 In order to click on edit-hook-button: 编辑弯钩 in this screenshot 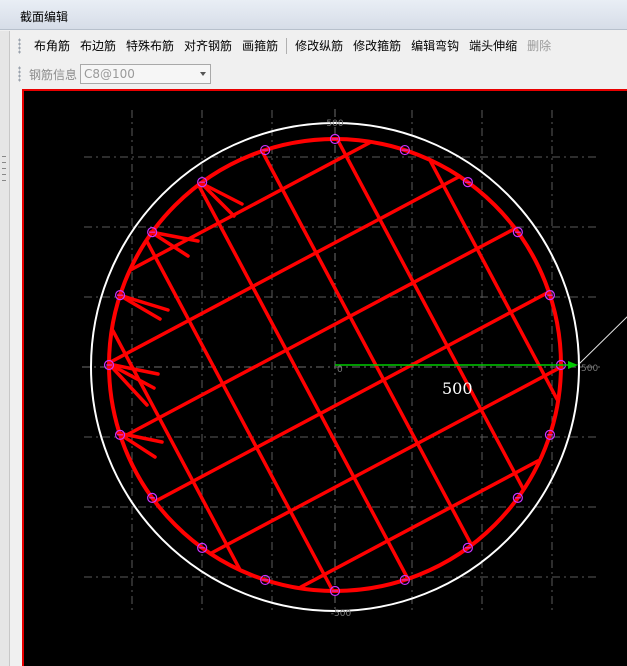, I will do `click(435, 46)`.